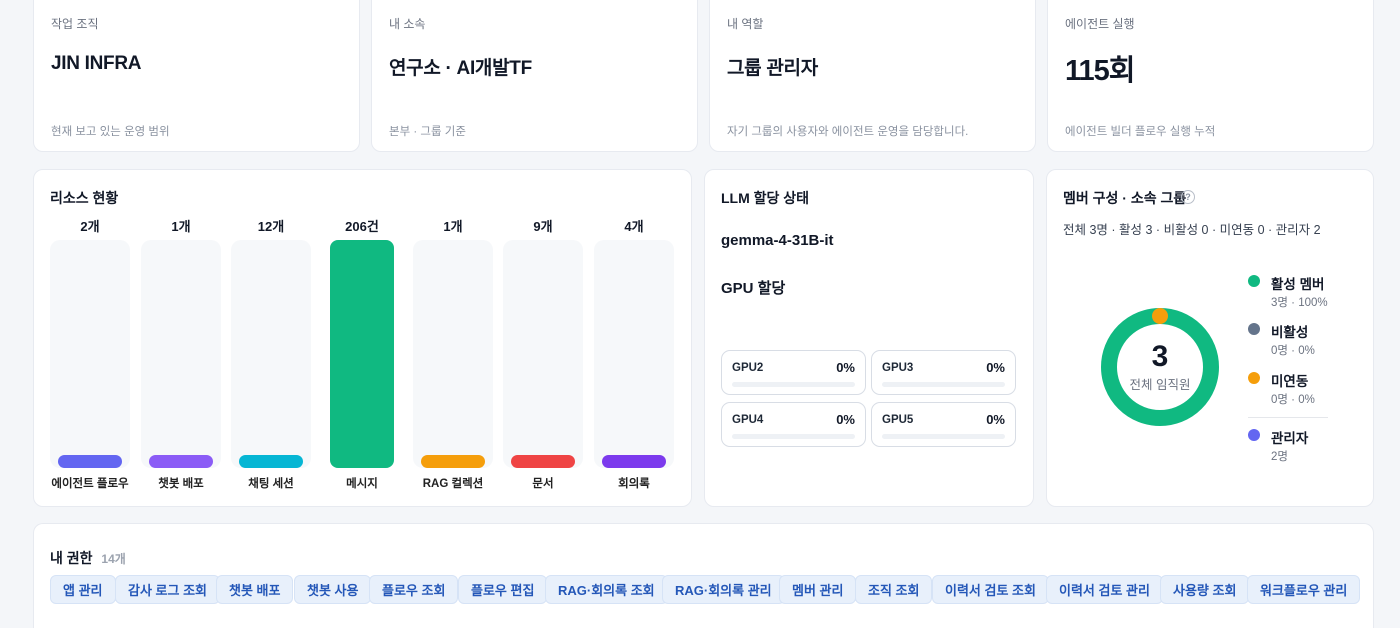 The image size is (1400, 628). What do you see at coordinates (1160, 316) in the screenshot?
I see `donut-marker-dot` at bounding box center [1160, 316].